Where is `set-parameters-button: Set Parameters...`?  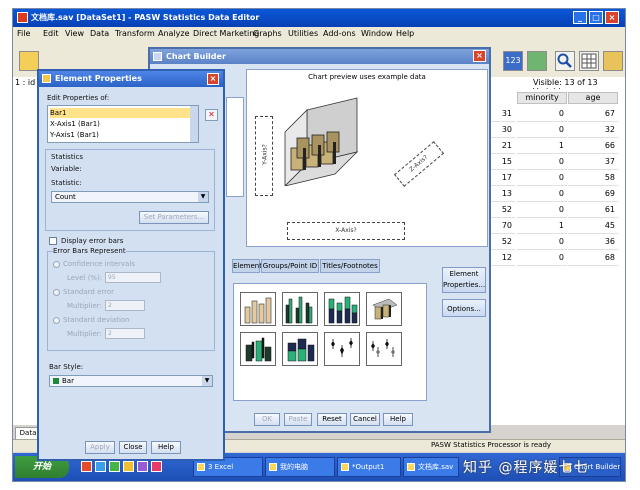
set-parameters-button: Set Parameters... is located at coordinates (174, 217).